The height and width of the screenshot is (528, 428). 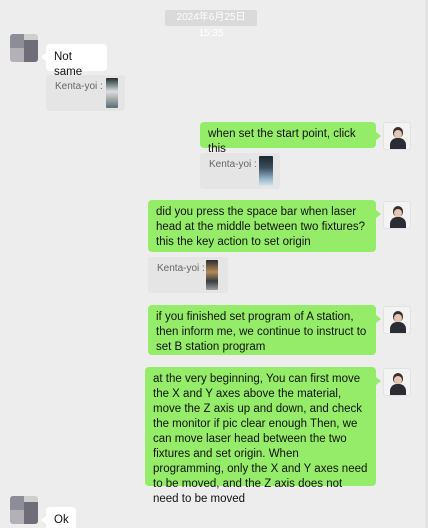 I want to click on message-text: Not same, so click(x=68, y=64).